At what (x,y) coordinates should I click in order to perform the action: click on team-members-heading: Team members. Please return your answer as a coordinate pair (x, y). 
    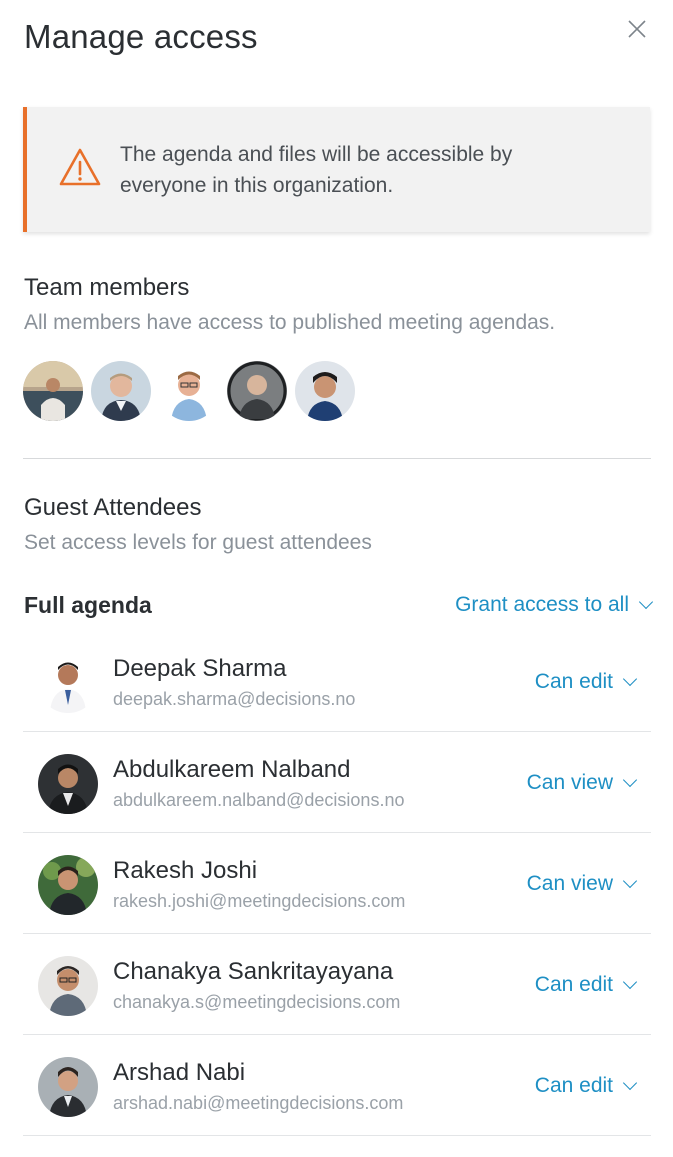
    Looking at the image, I should click on (107, 287).